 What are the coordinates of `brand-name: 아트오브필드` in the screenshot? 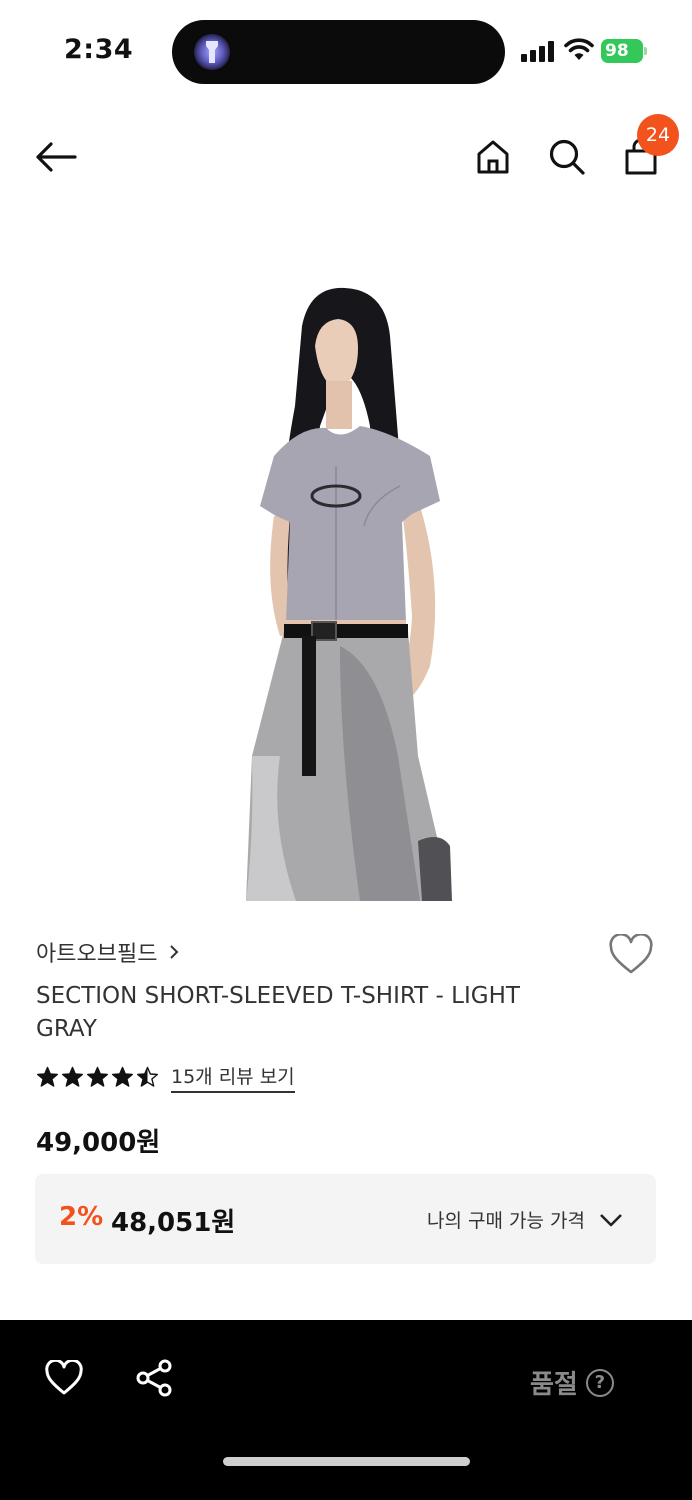 It's located at (97, 954).